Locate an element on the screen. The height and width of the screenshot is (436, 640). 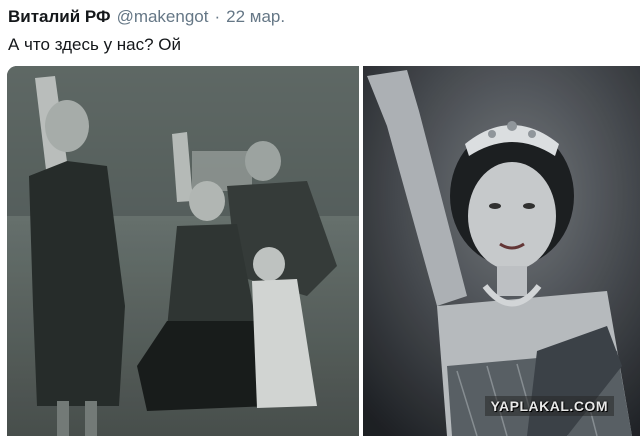
author-handle: @makengot is located at coordinates (163, 17).